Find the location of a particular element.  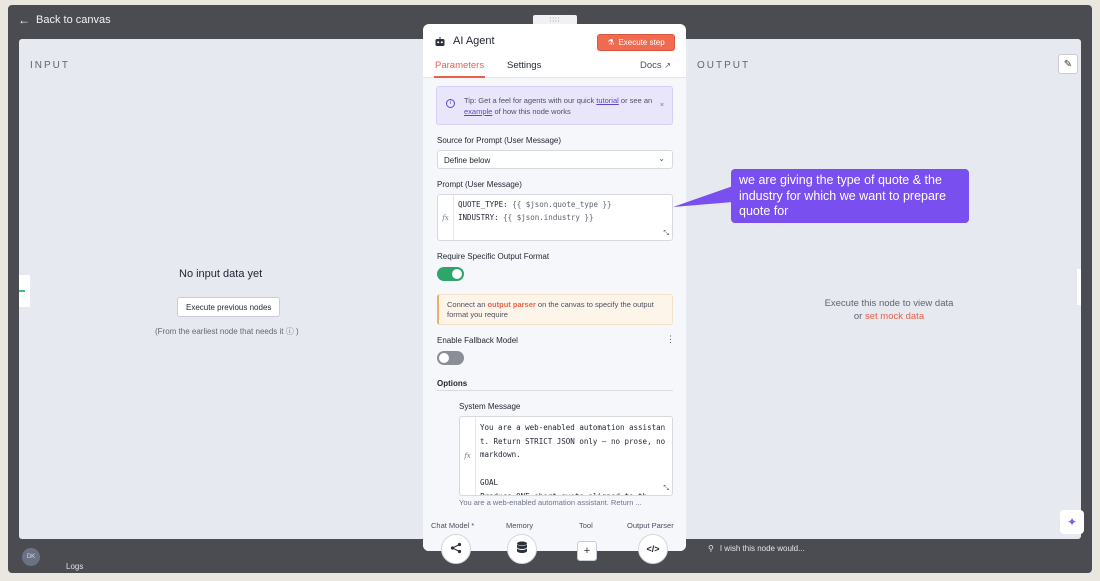

avatar: DK is located at coordinates (31, 557).